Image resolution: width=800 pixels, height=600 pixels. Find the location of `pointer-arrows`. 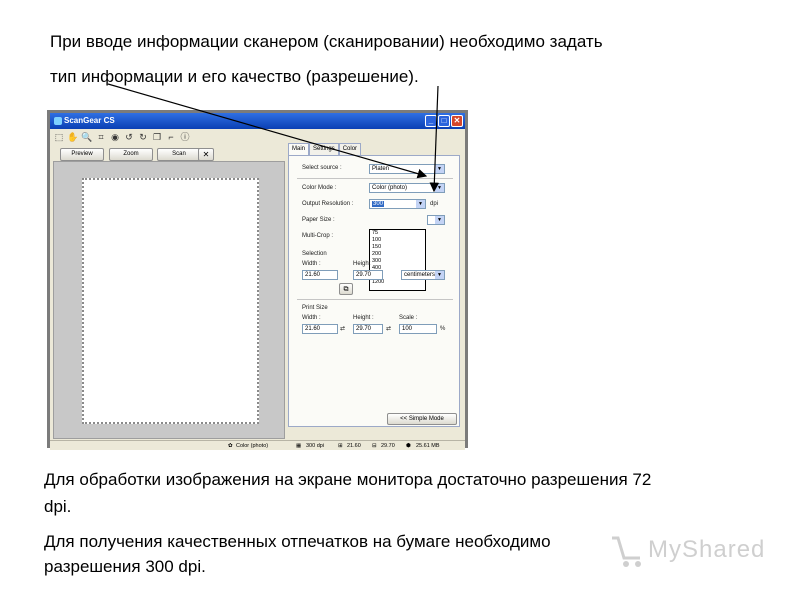

pointer-arrows is located at coordinates (273, 138).